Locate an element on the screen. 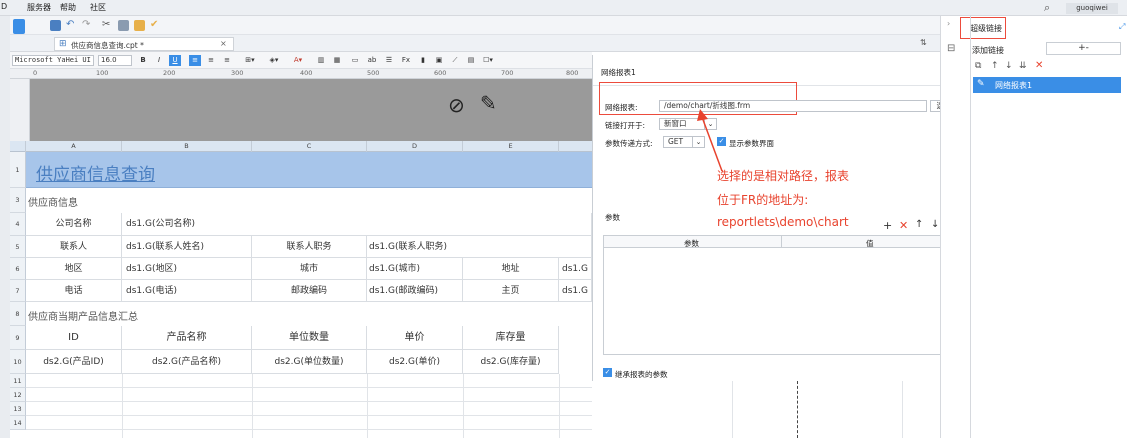  insert-rich-text-icon: ☰ is located at coordinates (389, 60).